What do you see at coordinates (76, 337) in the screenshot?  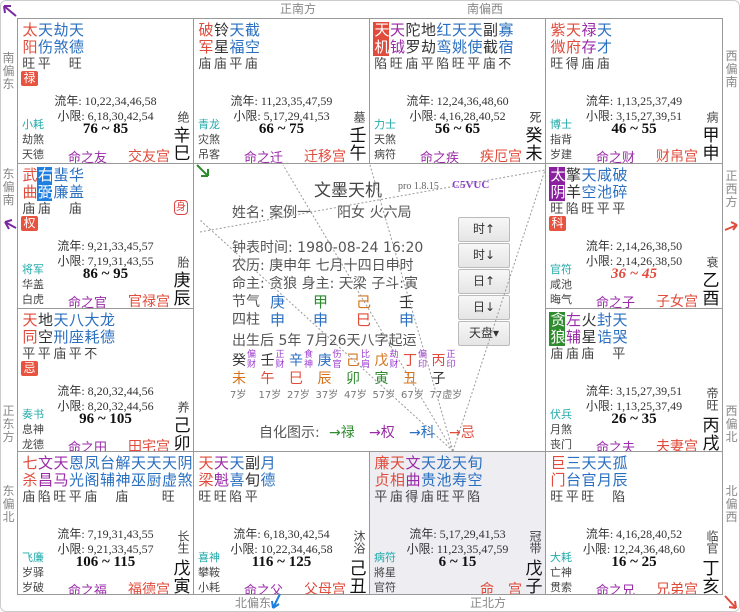 I see `star: 八座平` at bounding box center [76, 337].